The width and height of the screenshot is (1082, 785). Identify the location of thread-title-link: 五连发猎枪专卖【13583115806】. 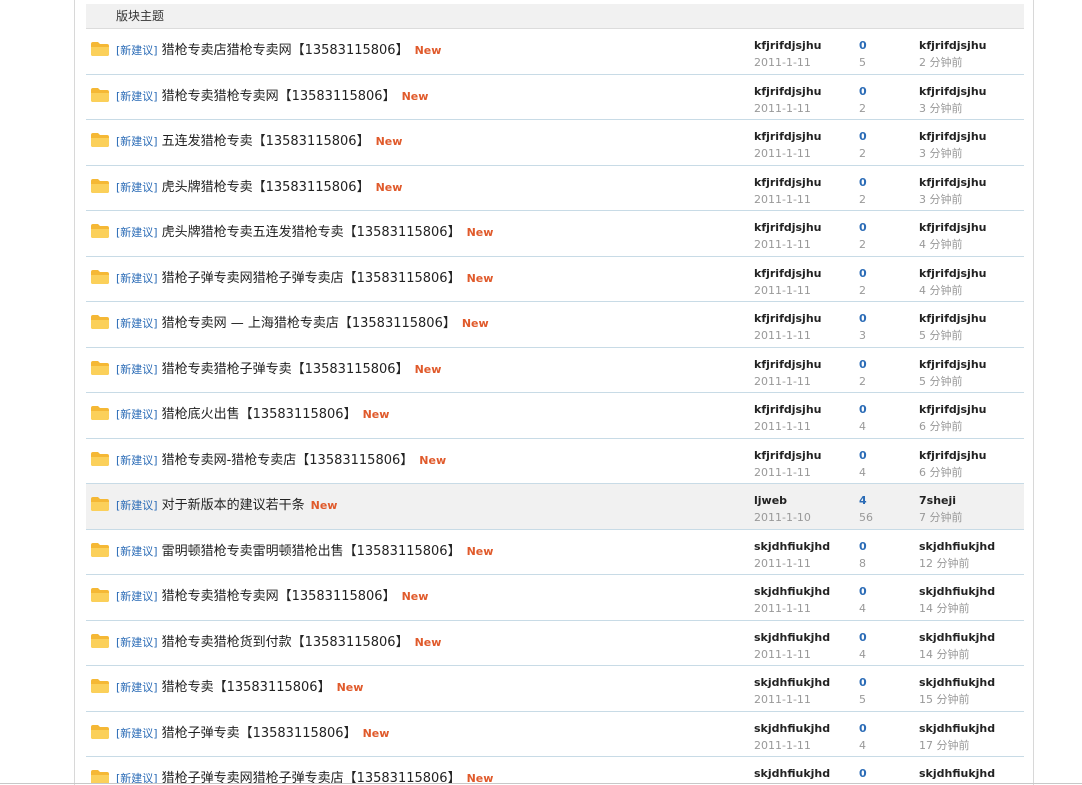
(266, 141).